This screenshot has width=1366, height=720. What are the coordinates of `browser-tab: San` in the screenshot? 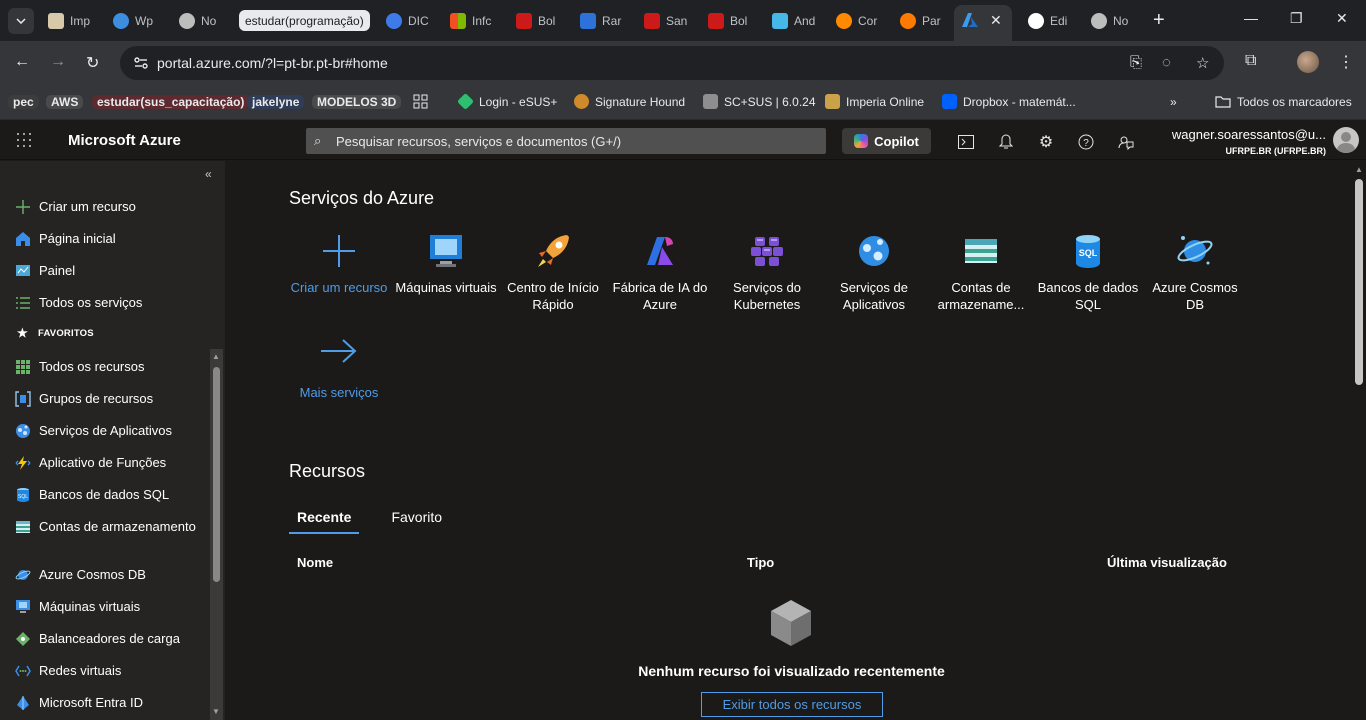 It's located at (666, 21).